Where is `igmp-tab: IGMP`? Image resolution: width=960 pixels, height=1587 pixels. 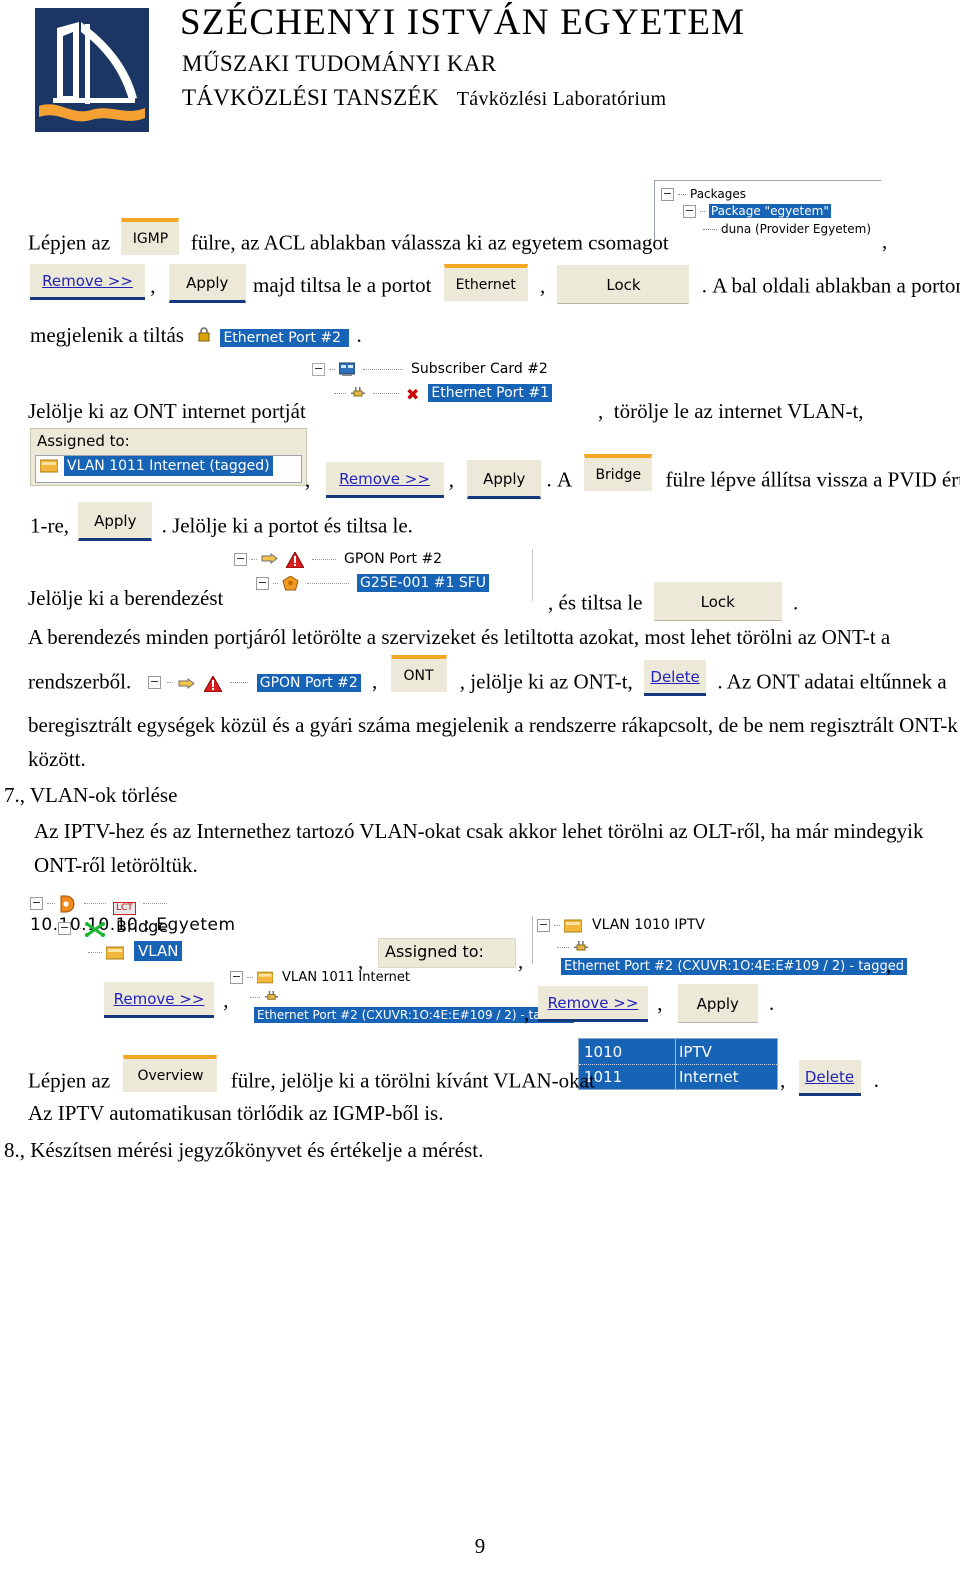 igmp-tab: IGMP is located at coordinates (150, 236).